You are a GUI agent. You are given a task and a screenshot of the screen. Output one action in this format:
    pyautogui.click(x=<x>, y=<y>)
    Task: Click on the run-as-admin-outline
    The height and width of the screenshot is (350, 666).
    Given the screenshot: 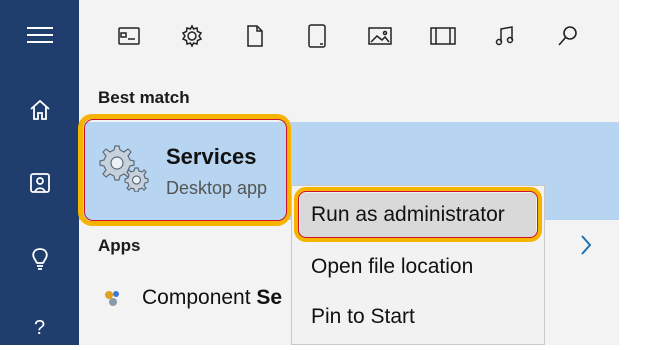 What is the action you would take?
    pyautogui.click(x=418, y=214)
    